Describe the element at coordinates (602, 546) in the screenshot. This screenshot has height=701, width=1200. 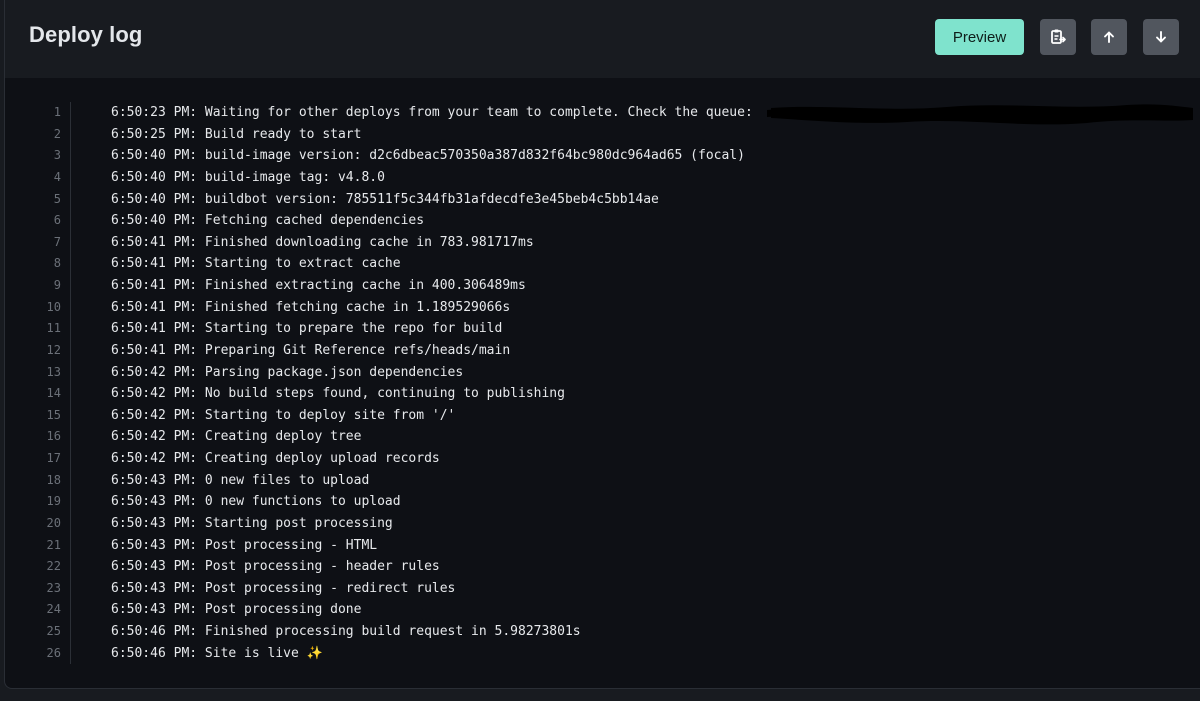
I see `log-line: 21 6:50:43 PM: Post processing - HTML` at that location.